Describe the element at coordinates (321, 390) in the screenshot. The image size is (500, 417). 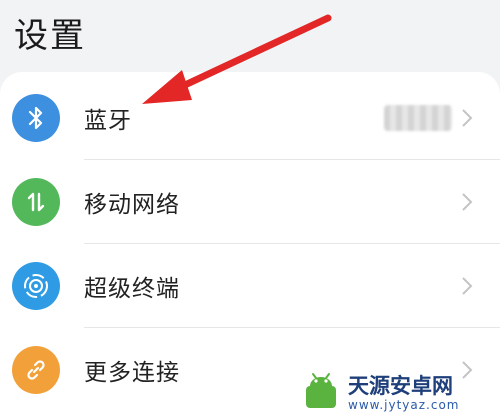
I see `android-logo-icon` at that location.